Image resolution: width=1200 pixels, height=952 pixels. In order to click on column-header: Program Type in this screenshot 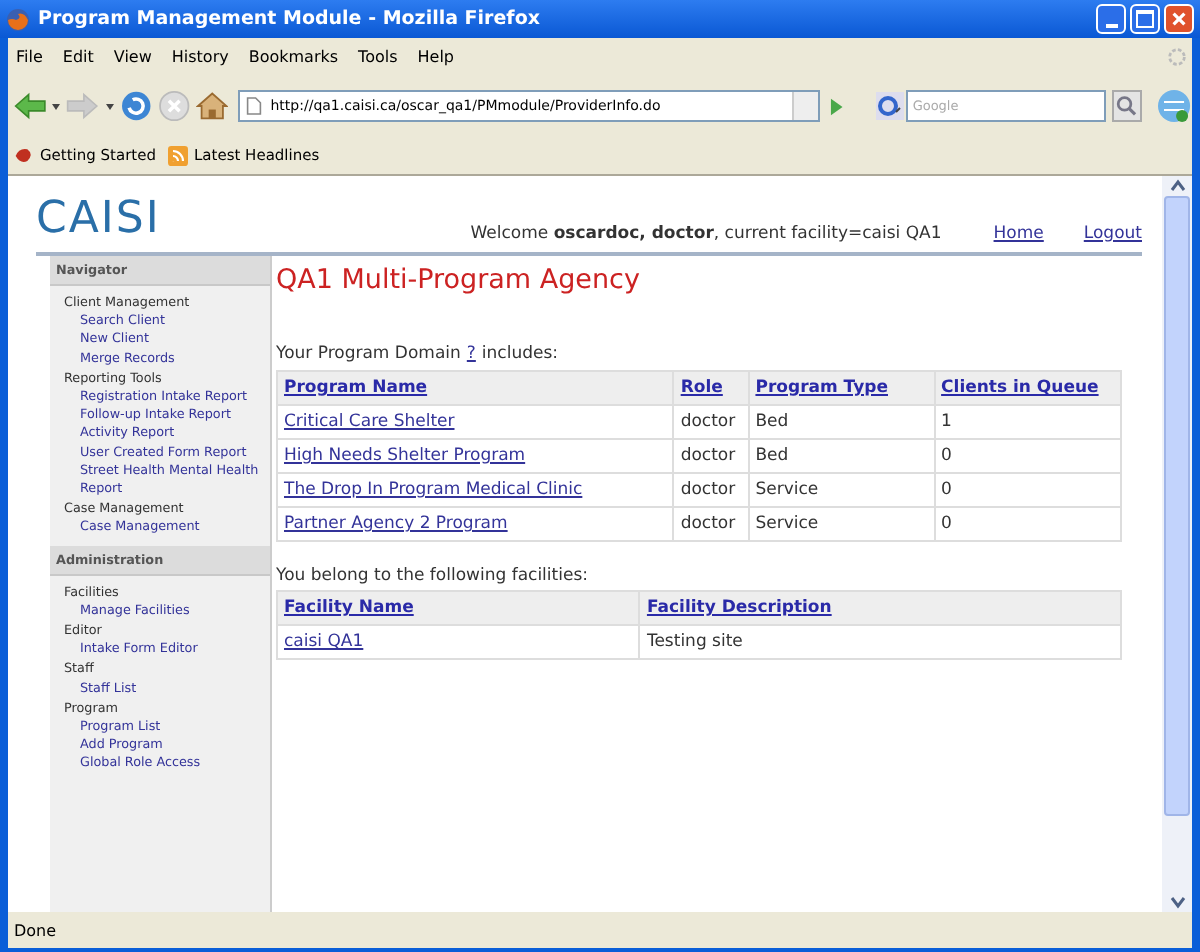, I will do `click(841, 388)`.